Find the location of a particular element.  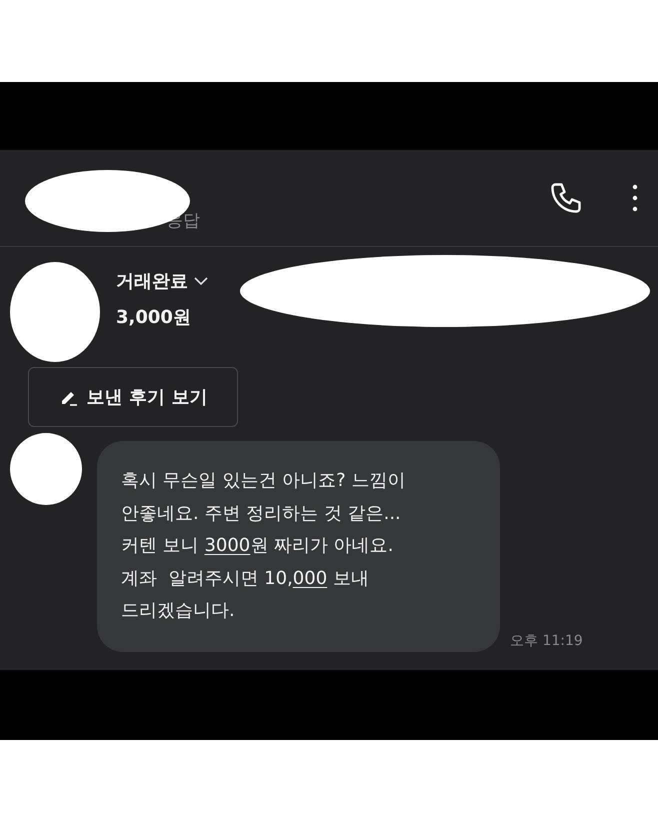

linked-number: 3000 is located at coordinates (227, 545).